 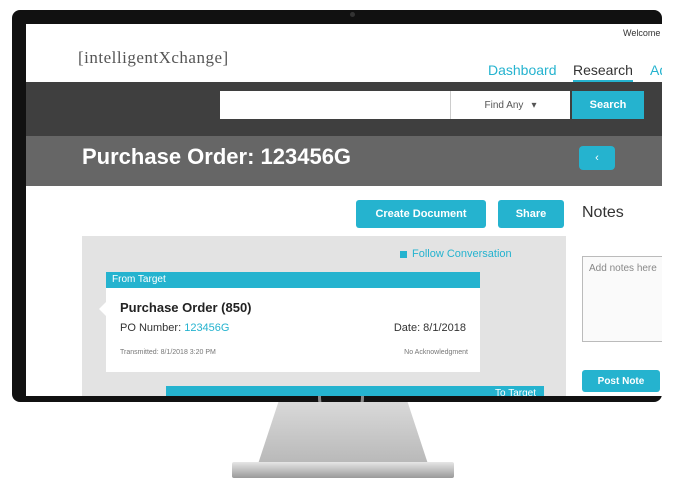 I want to click on back-button: ‹, so click(x=597, y=158).